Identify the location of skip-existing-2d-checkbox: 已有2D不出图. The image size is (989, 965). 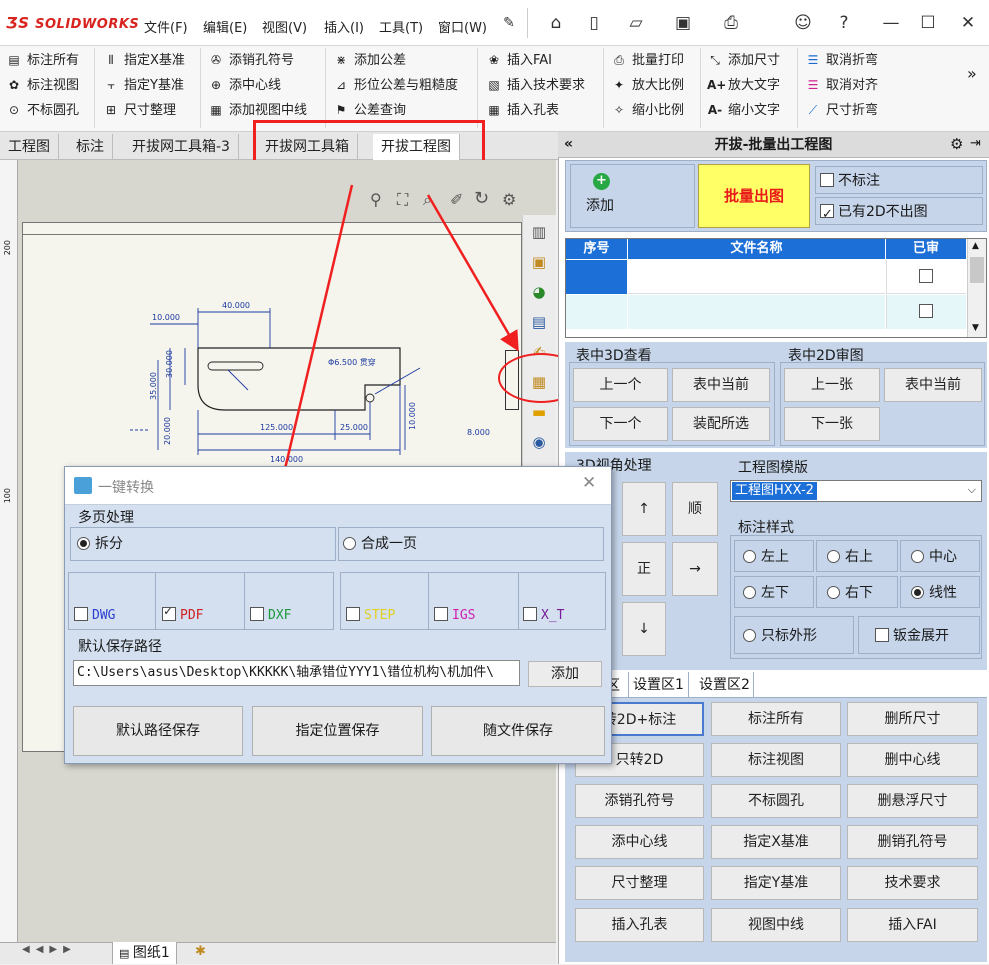
(899, 213).